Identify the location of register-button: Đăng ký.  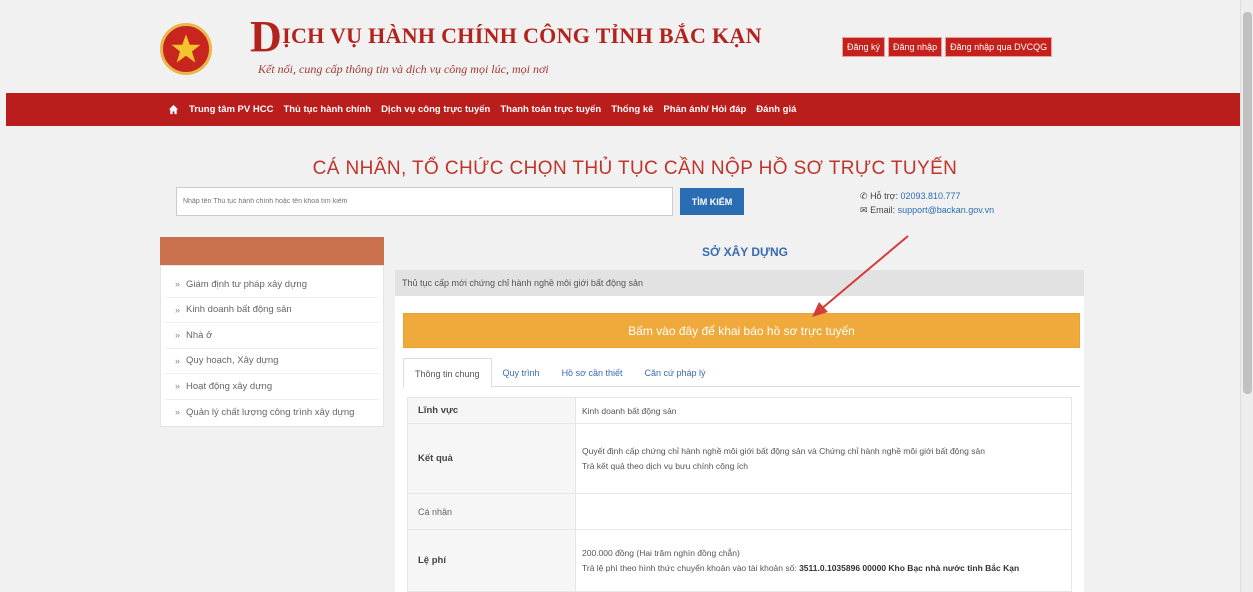
(864, 47).